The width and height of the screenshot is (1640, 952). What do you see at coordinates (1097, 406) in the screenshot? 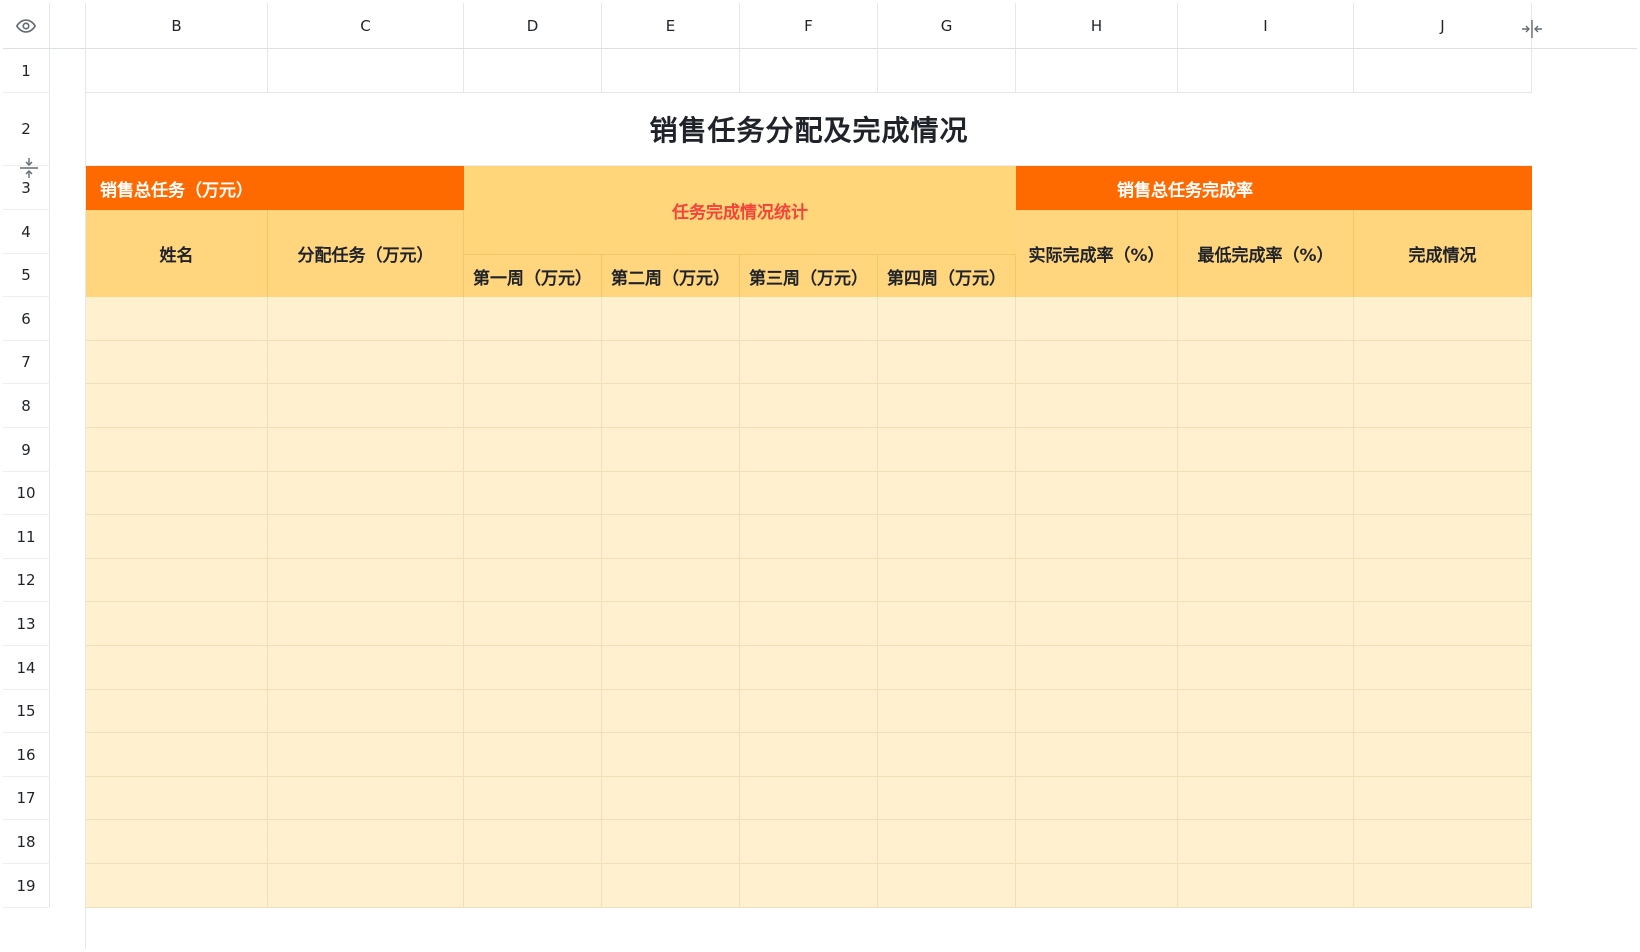
I see `cell-h8` at bounding box center [1097, 406].